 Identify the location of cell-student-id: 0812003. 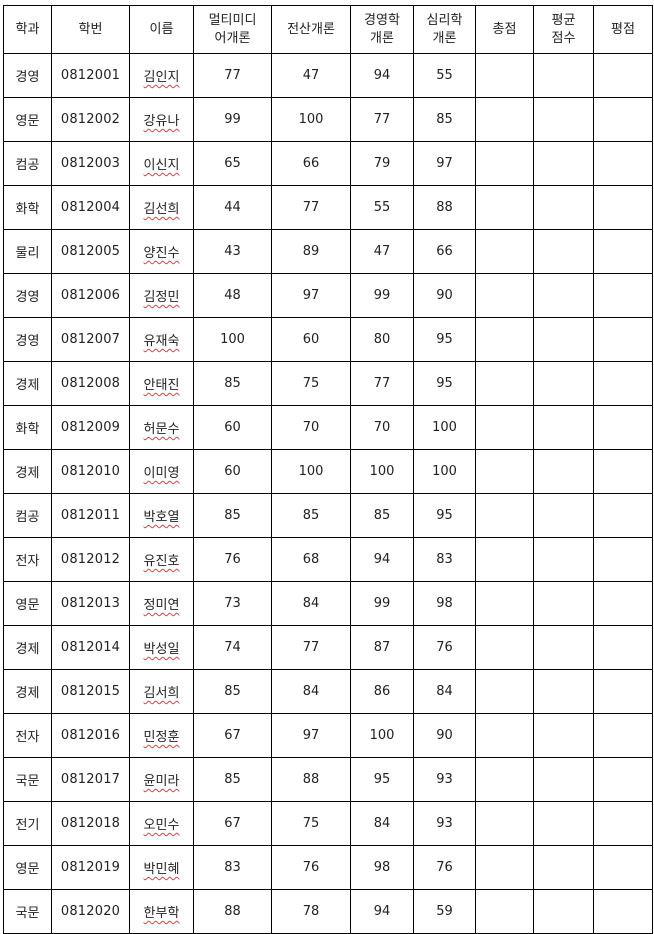
(90, 163).